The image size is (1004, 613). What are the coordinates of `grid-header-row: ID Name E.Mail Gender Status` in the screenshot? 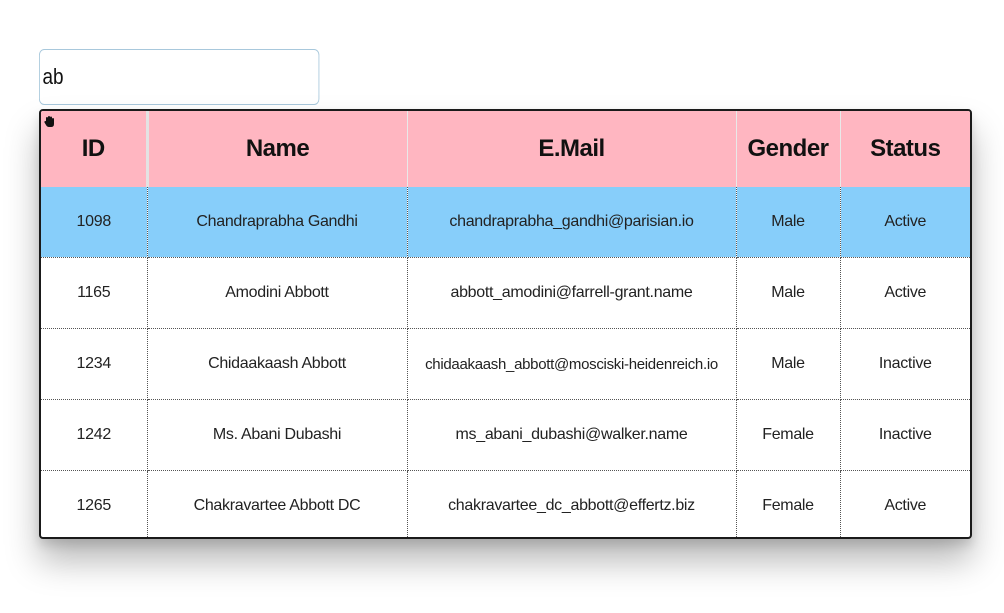 It's located at (505, 149).